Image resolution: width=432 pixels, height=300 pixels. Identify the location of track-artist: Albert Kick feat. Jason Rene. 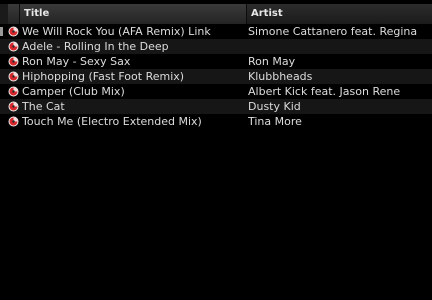
(324, 91).